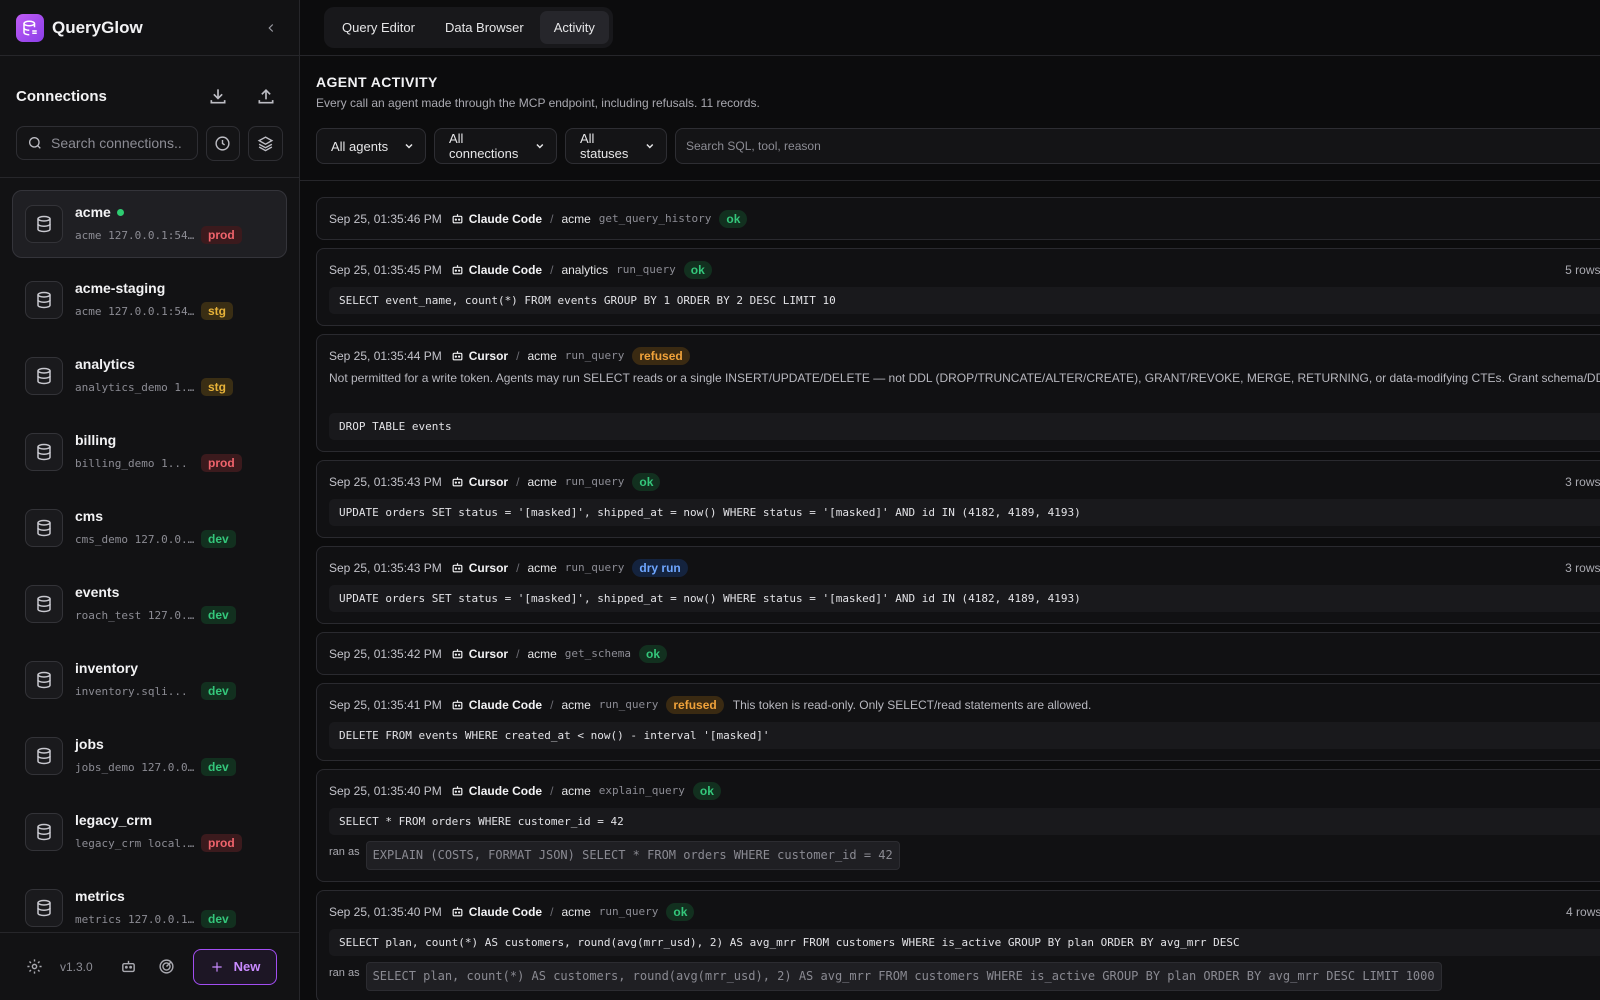  What do you see at coordinates (271, 28) in the screenshot?
I see `collapse-sidebar-button` at bounding box center [271, 28].